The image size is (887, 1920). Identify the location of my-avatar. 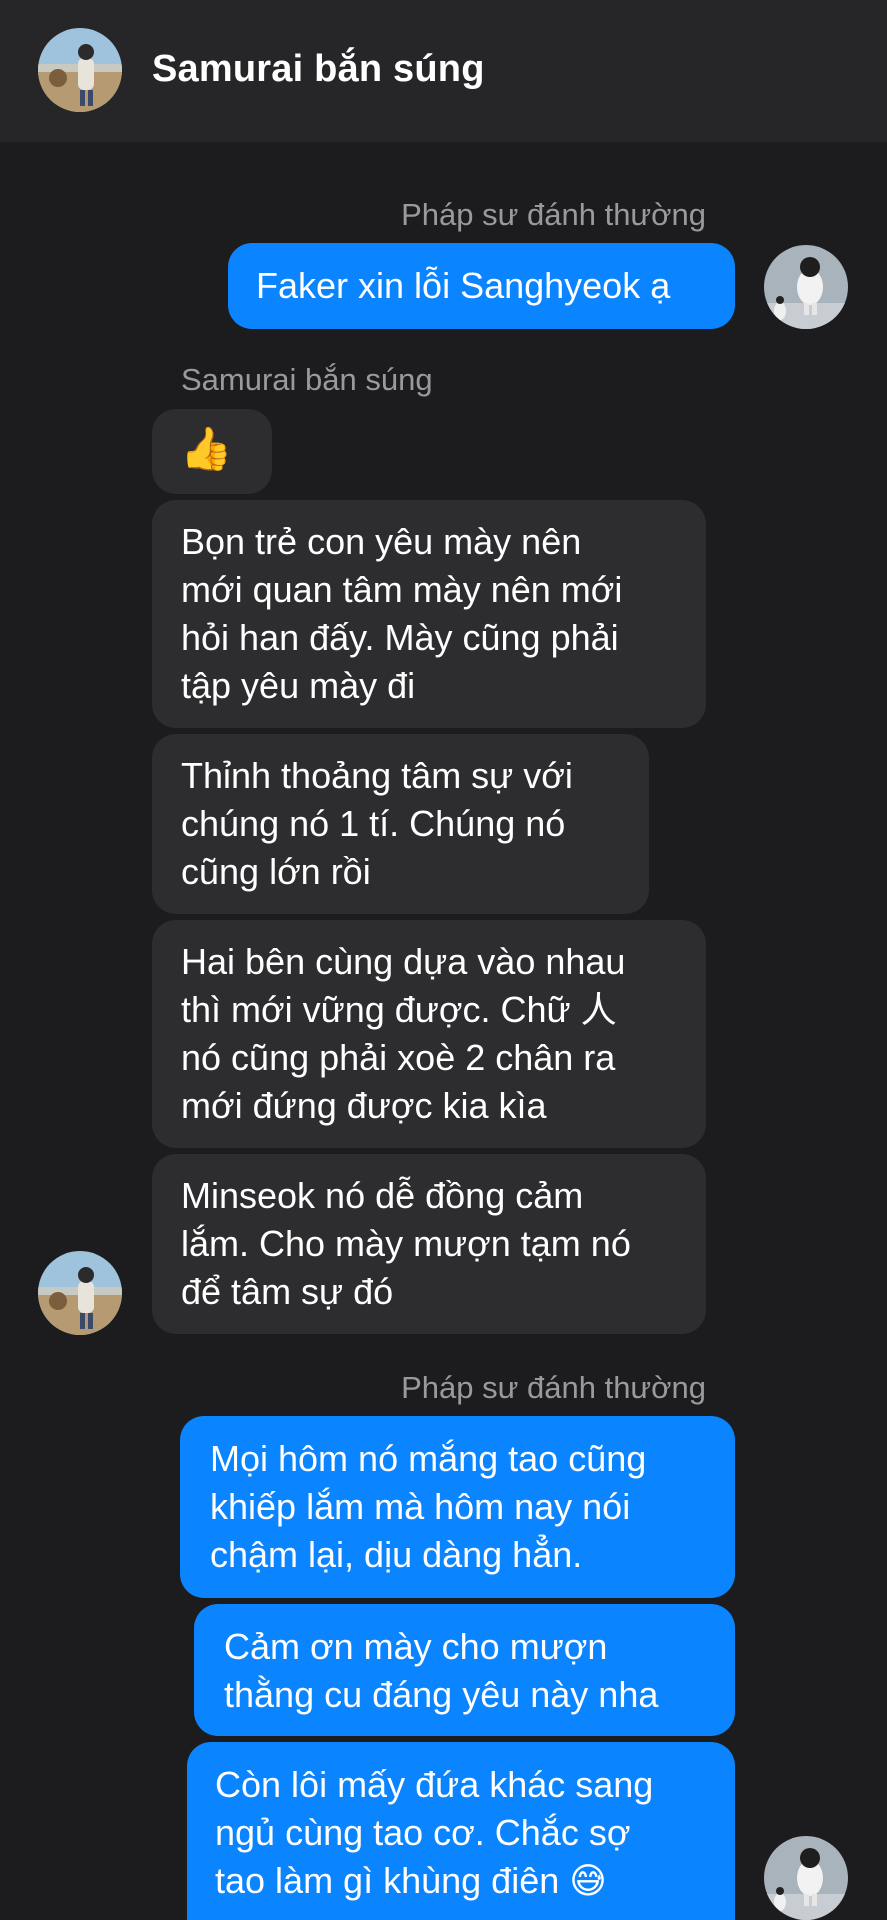
(806, 287).